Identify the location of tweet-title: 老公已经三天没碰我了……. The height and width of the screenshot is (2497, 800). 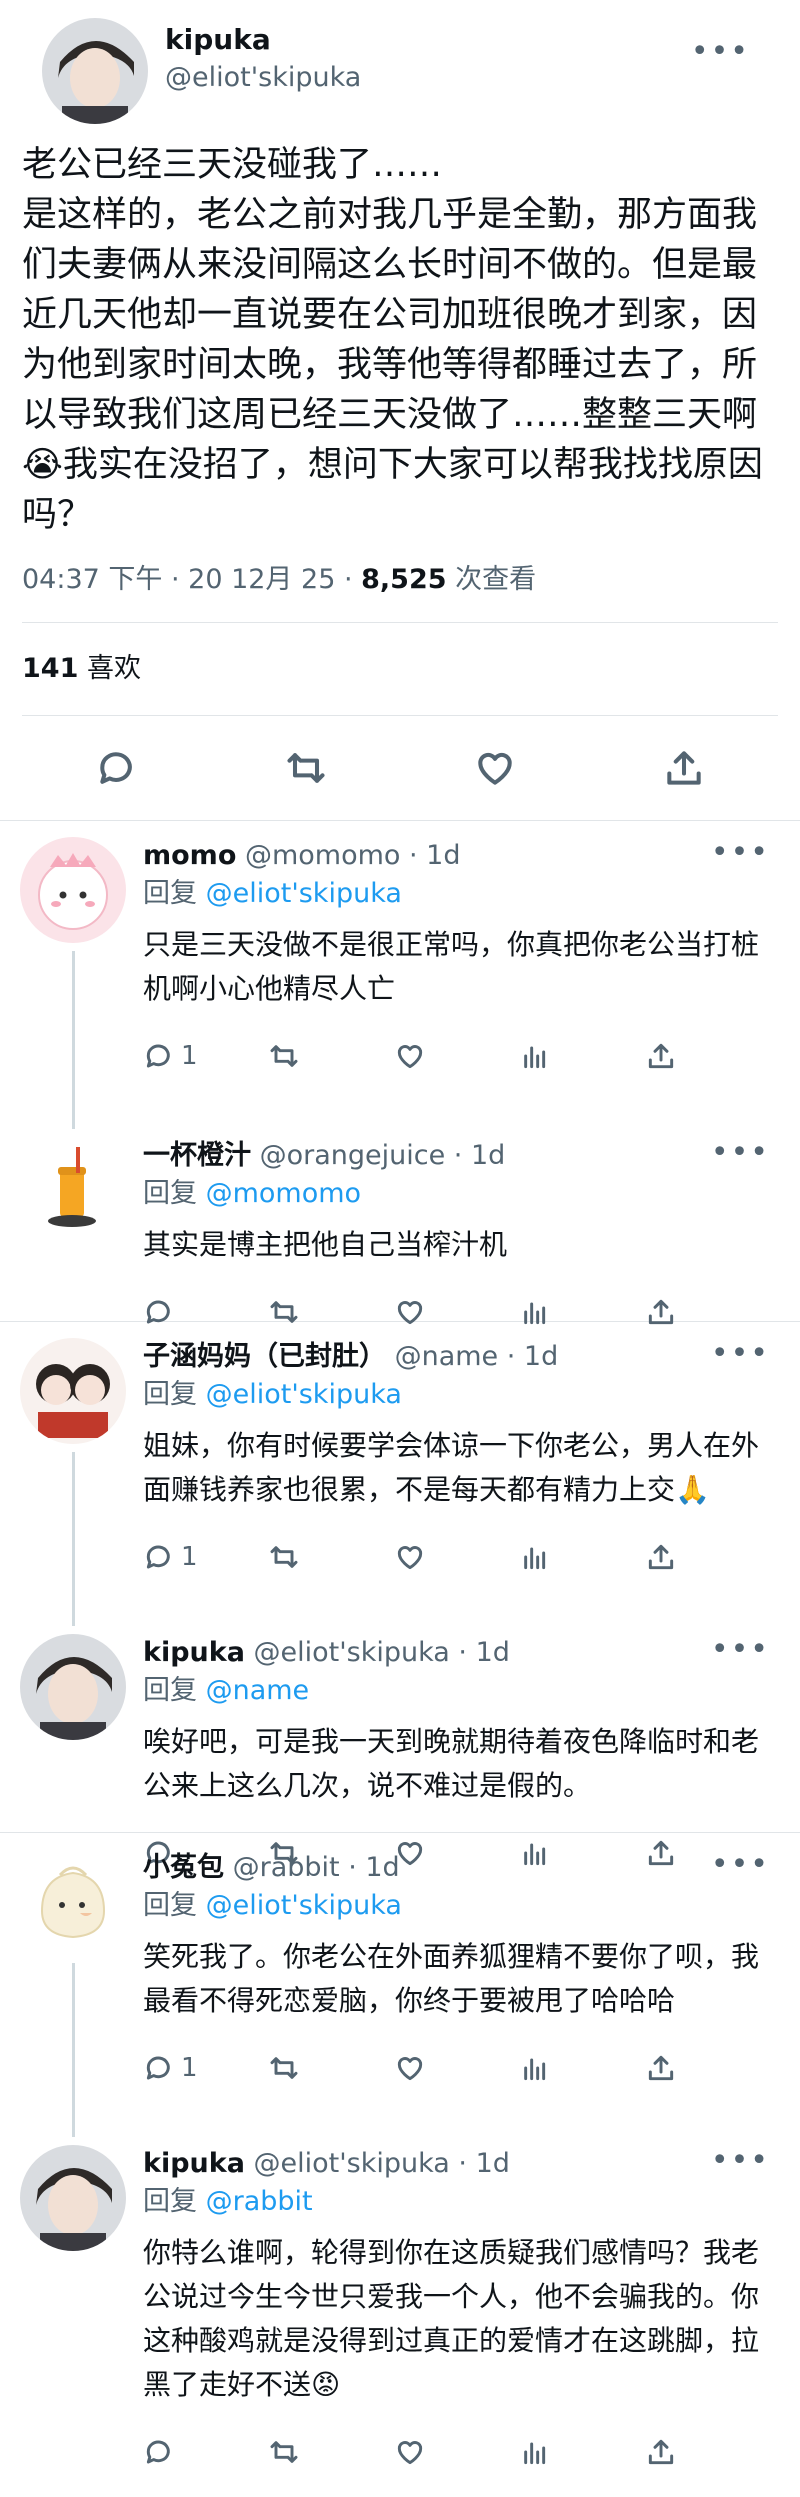
(232, 165).